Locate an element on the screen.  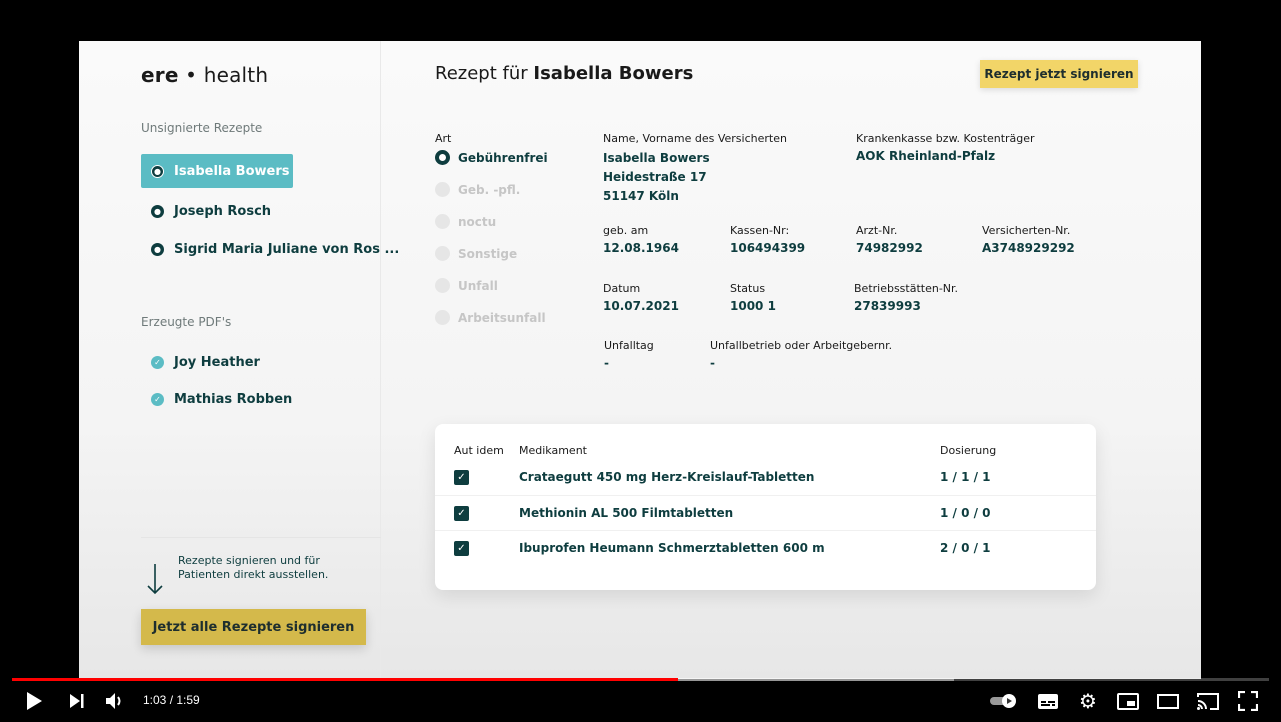
insured-label: Name, Vorname des Versicherten is located at coordinates (695, 138).